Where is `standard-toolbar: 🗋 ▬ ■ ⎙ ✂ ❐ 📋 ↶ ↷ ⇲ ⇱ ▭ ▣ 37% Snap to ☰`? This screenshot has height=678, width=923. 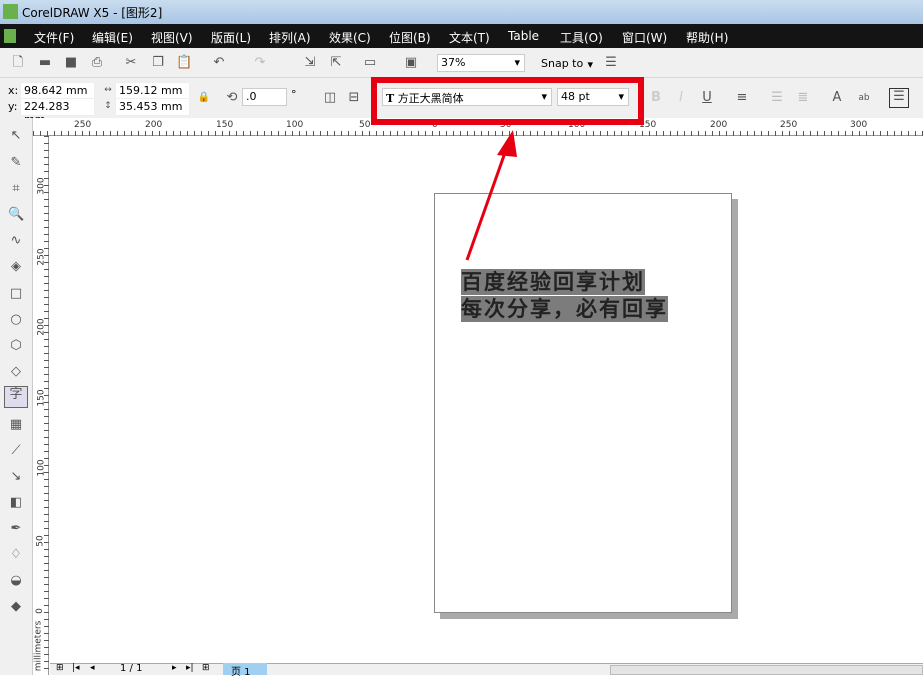 standard-toolbar: 🗋 ▬ ■ ⎙ ✂ ❐ 📋 ↶ ↷ ⇲ ⇱ ▭ ▣ 37% Snap to ☰ is located at coordinates (461, 63).